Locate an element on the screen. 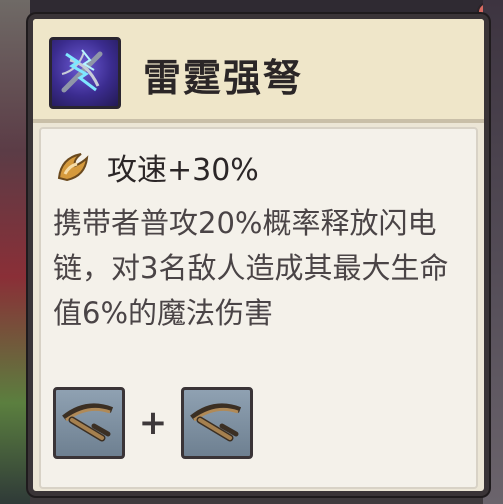  recipe-row: + is located at coordinates (153, 423).